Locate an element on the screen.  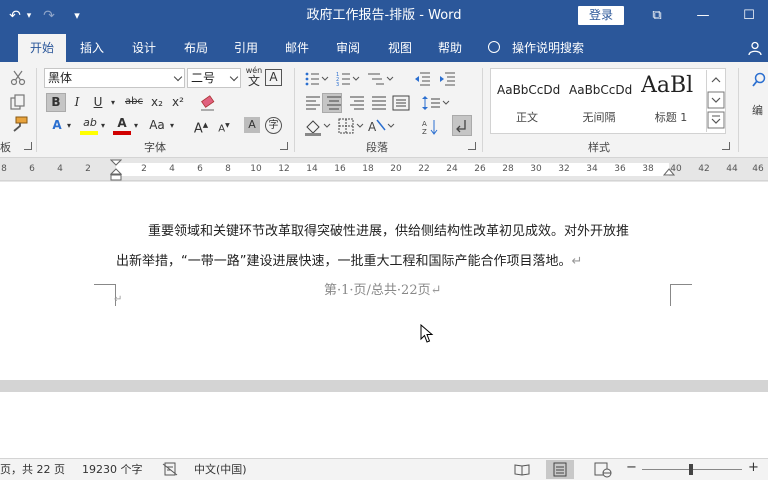
paragraph-group-label: 段落 is located at coordinates (377, 147).